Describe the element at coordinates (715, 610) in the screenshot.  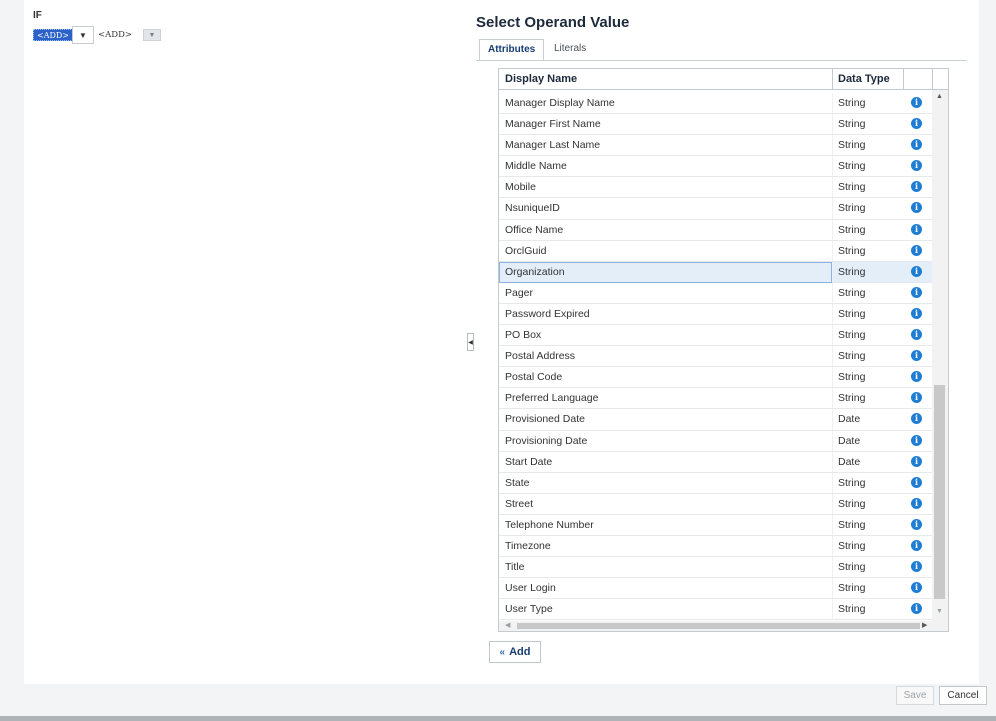
I see `table-row: User Type String i` at that location.